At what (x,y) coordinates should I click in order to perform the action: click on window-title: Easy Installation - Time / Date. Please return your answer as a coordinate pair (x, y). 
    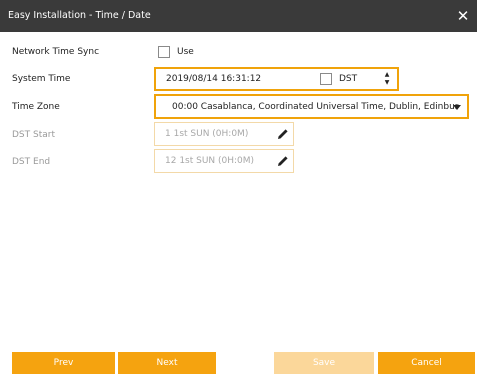
    Looking at the image, I should click on (79, 15).